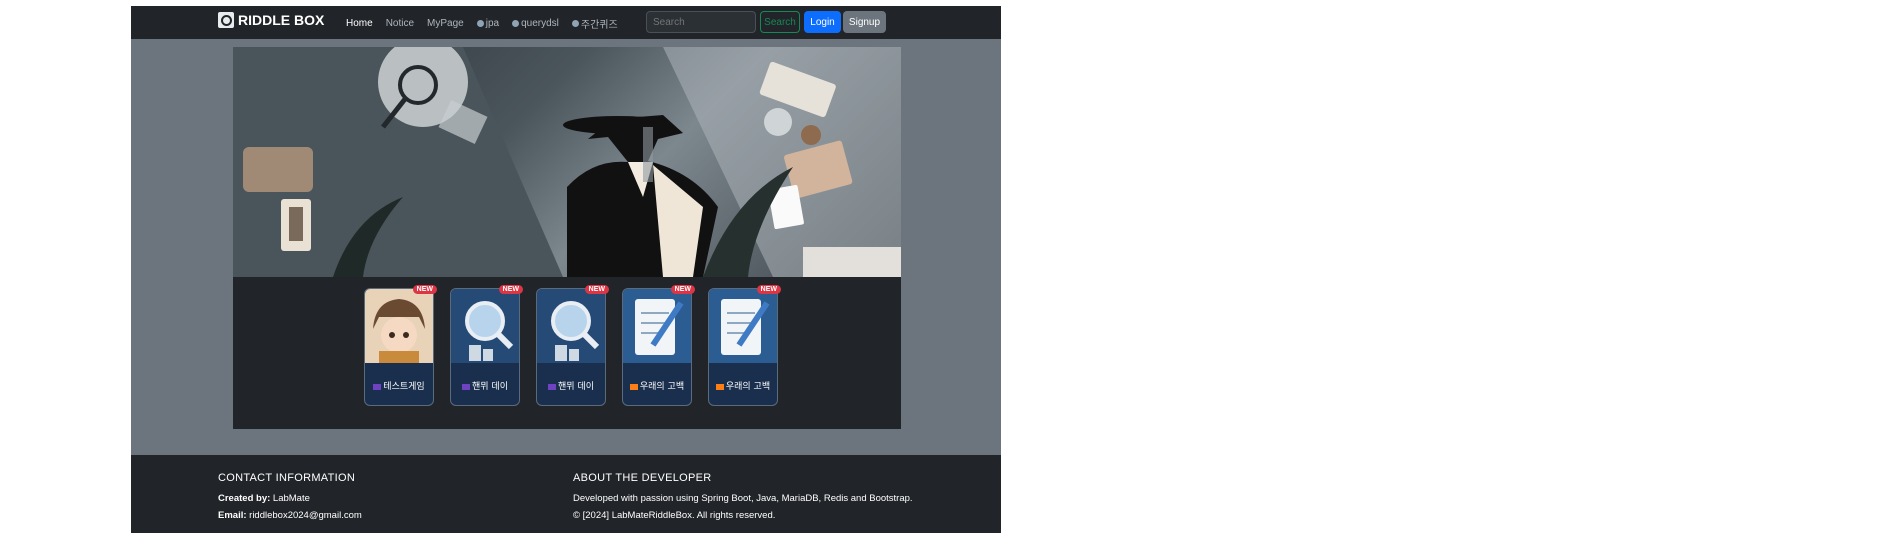 Image resolution: width=1894 pixels, height=535 pixels. I want to click on nav-link-jpa: jpa, so click(488, 23).